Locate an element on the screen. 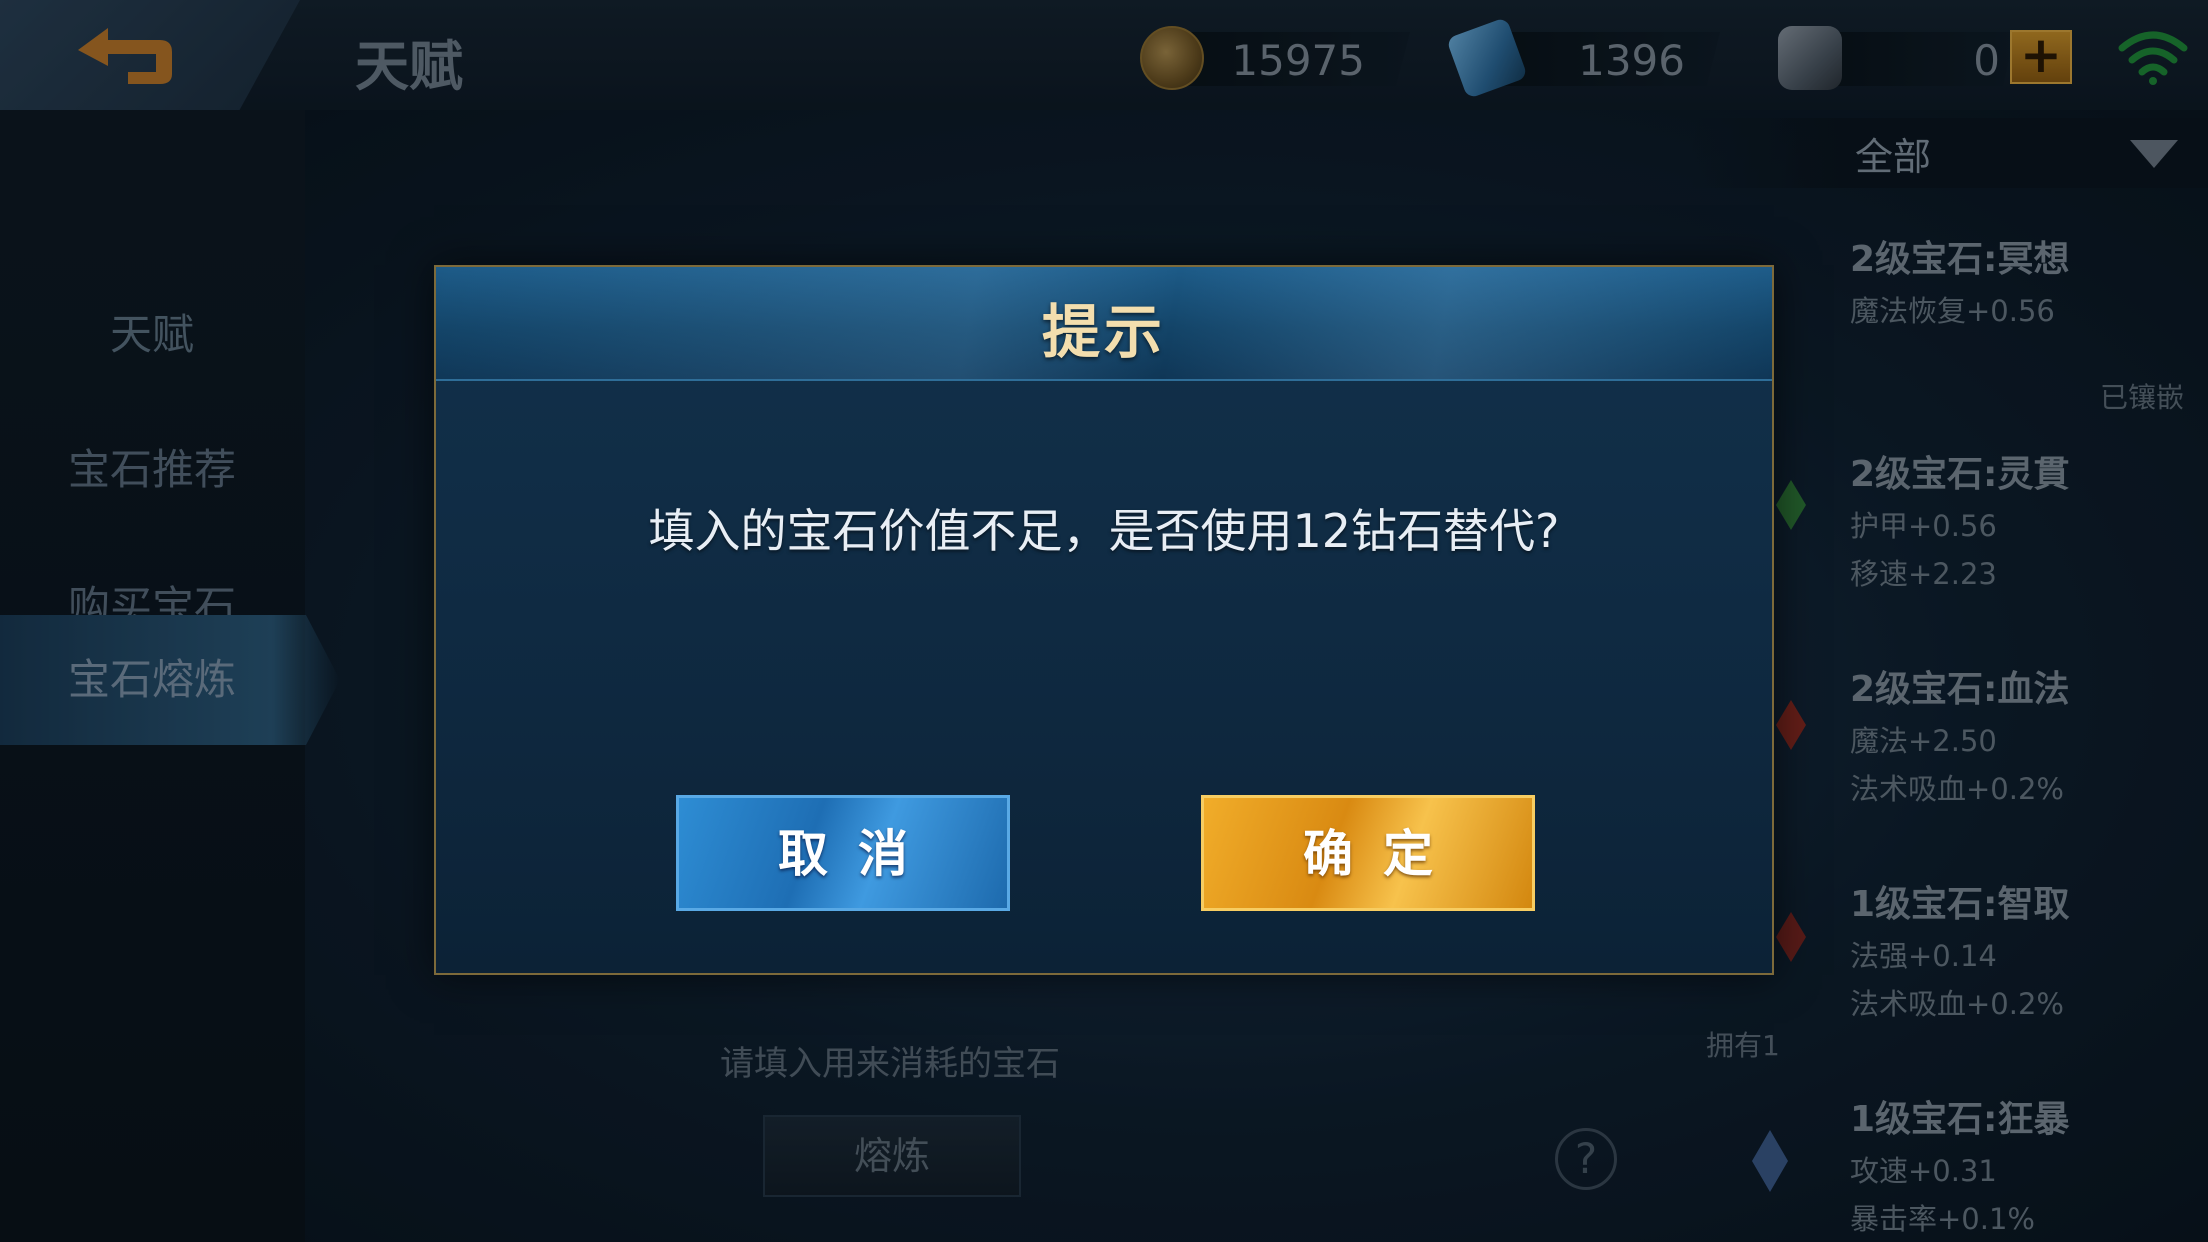 The image size is (2208, 1242). confirm-button: 确定 is located at coordinates (1368, 853).